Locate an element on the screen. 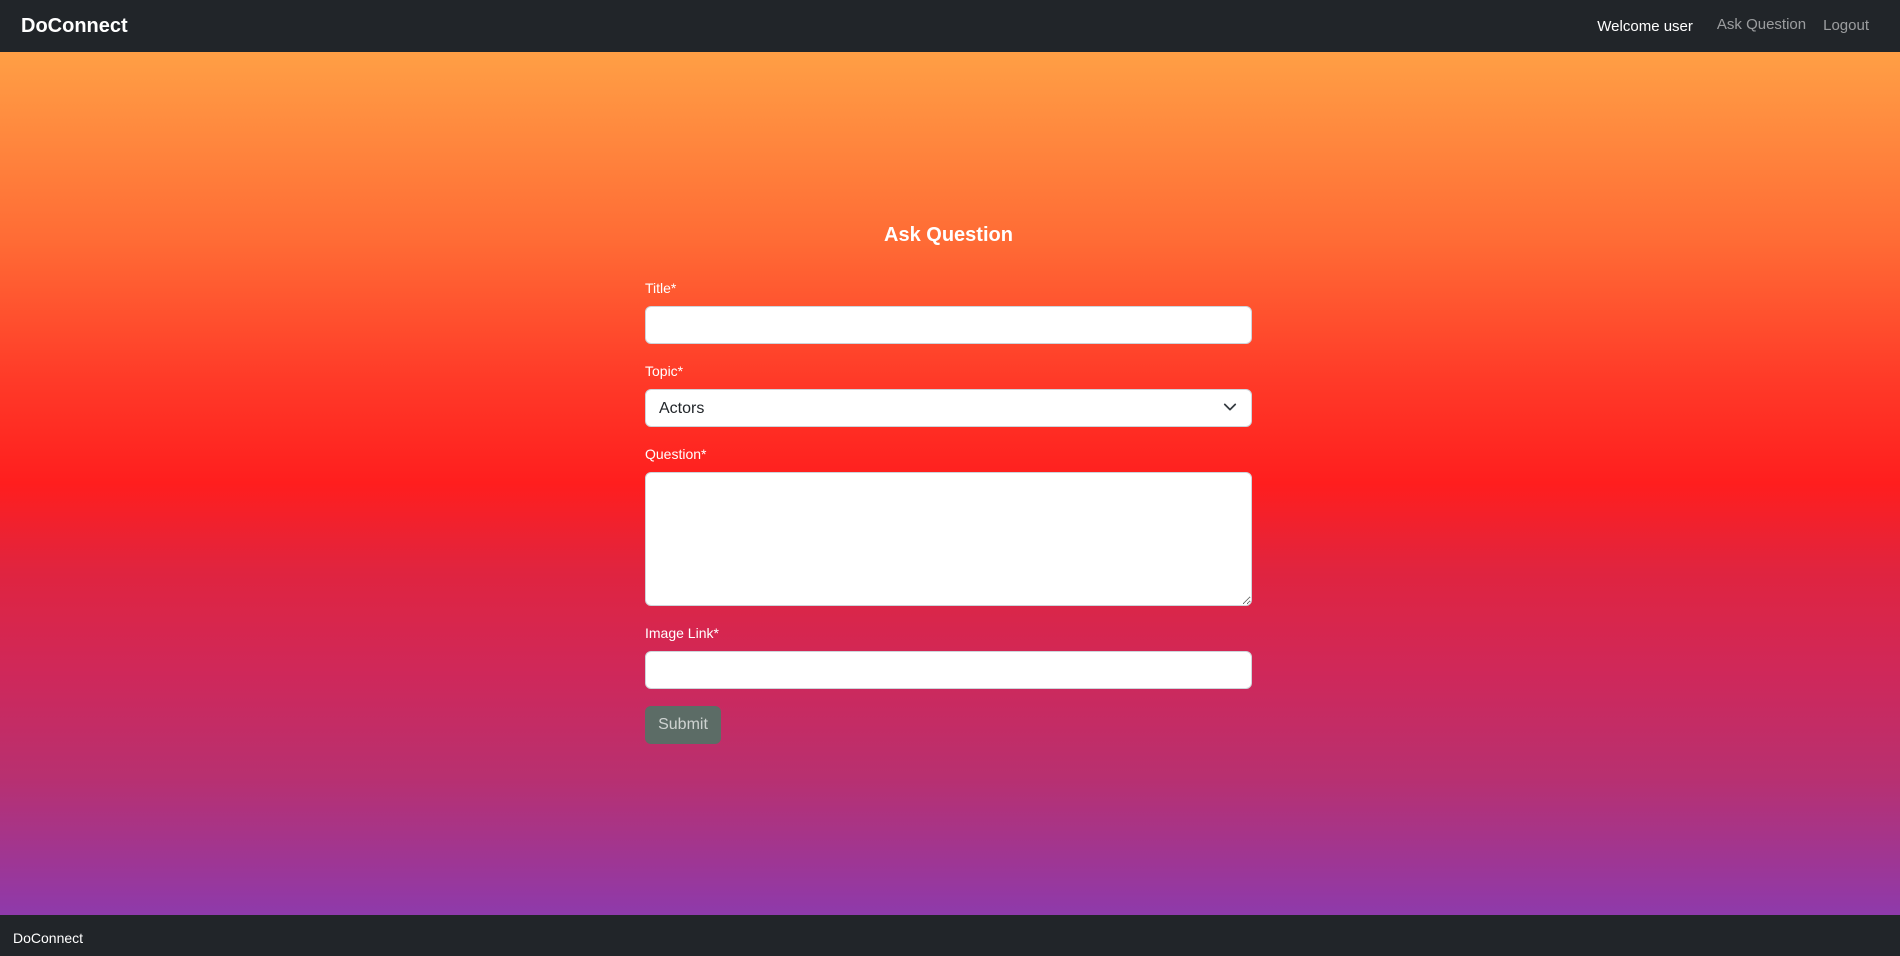 The image size is (1900, 956). welcome-text: Welcome user is located at coordinates (1645, 26).